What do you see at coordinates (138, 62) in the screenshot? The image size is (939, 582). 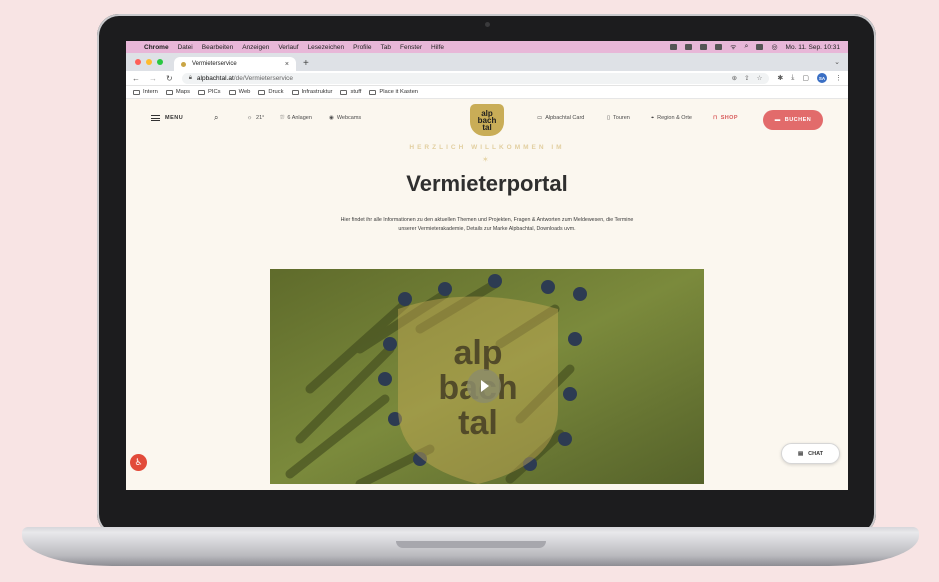 I see `close-window-button` at bounding box center [138, 62].